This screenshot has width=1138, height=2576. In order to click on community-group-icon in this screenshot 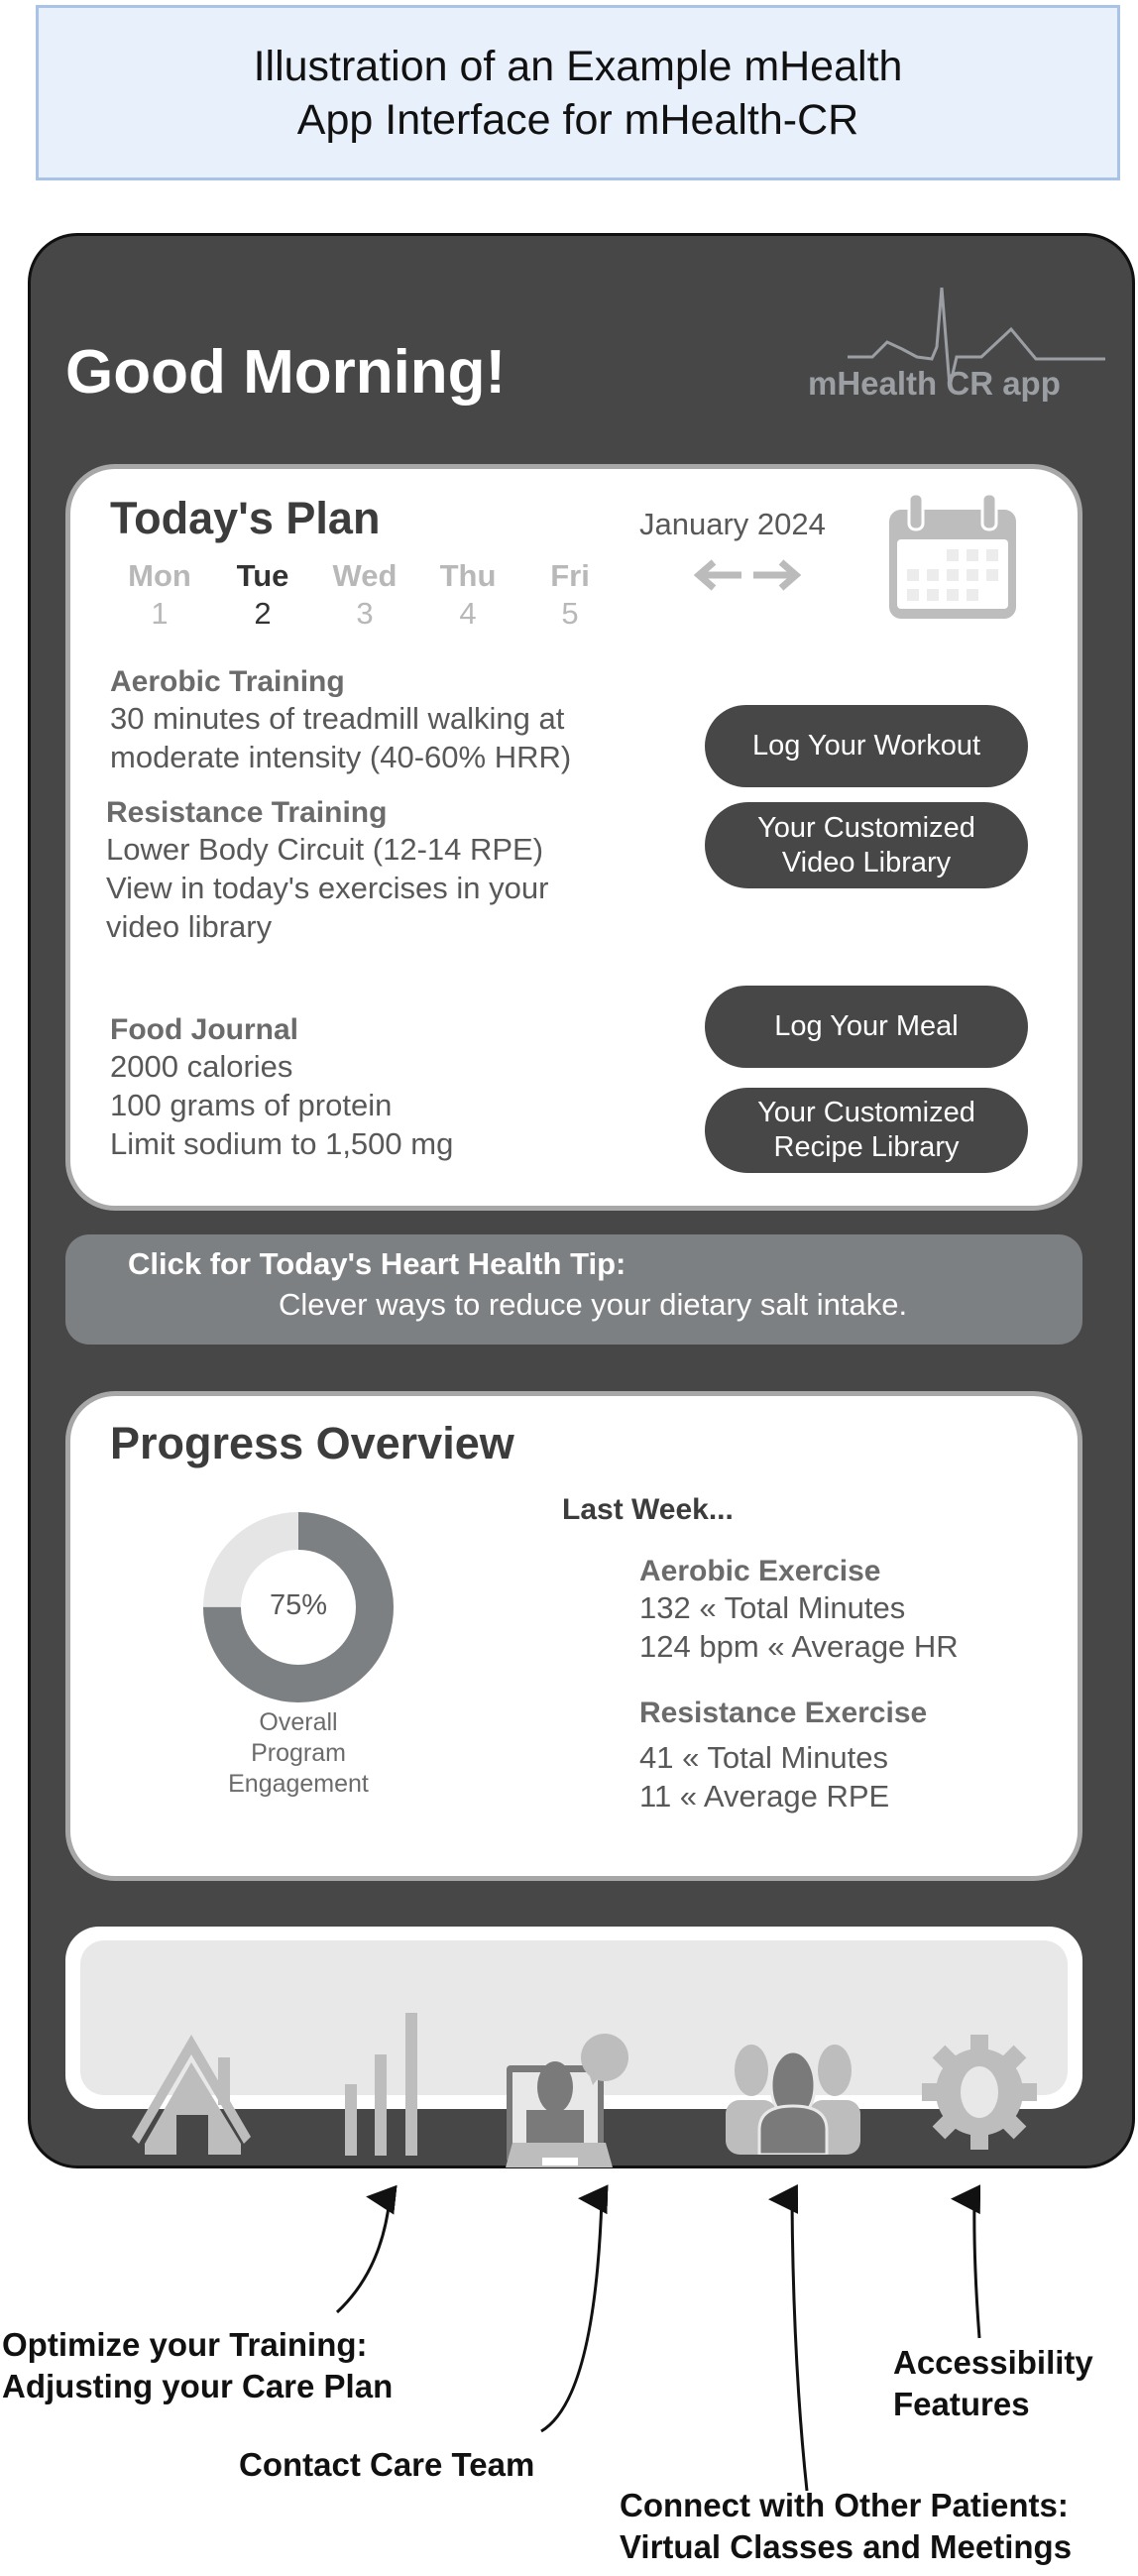, I will do `click(793, 2093)`.